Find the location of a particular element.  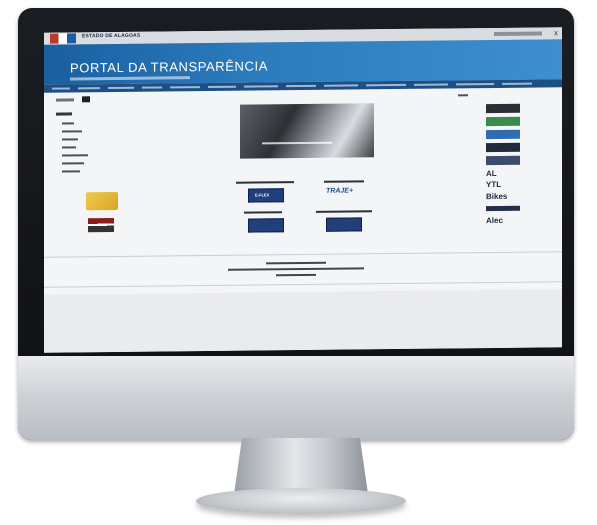

portal-subtitle is located at coordinates (130, 78).